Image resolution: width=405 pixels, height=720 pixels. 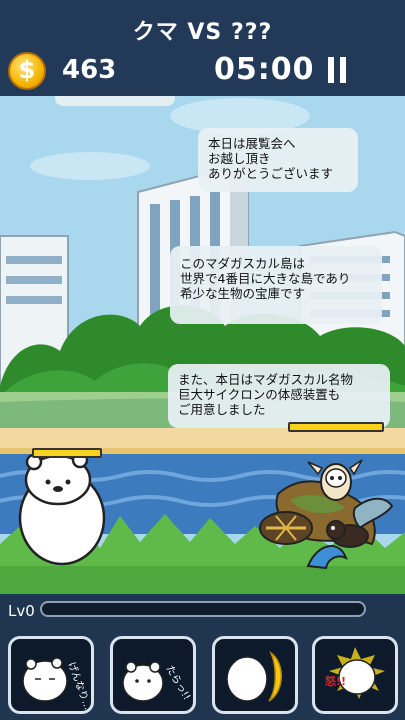 I want to click on skill-button-4: 怒!!, so click(x=355, y=675).